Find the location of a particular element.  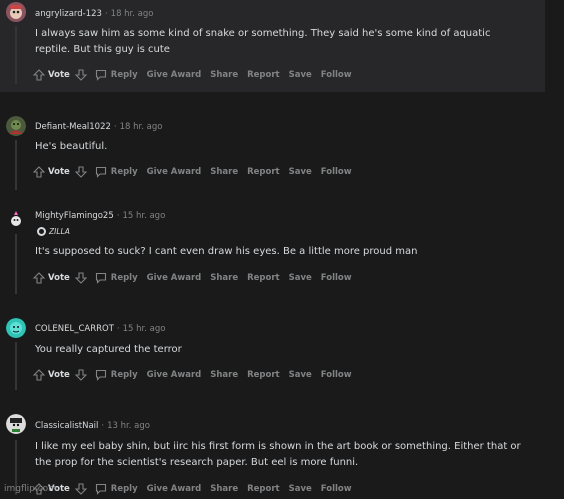

comment-body: He's beautiful. is located at coordinates (71, 146).